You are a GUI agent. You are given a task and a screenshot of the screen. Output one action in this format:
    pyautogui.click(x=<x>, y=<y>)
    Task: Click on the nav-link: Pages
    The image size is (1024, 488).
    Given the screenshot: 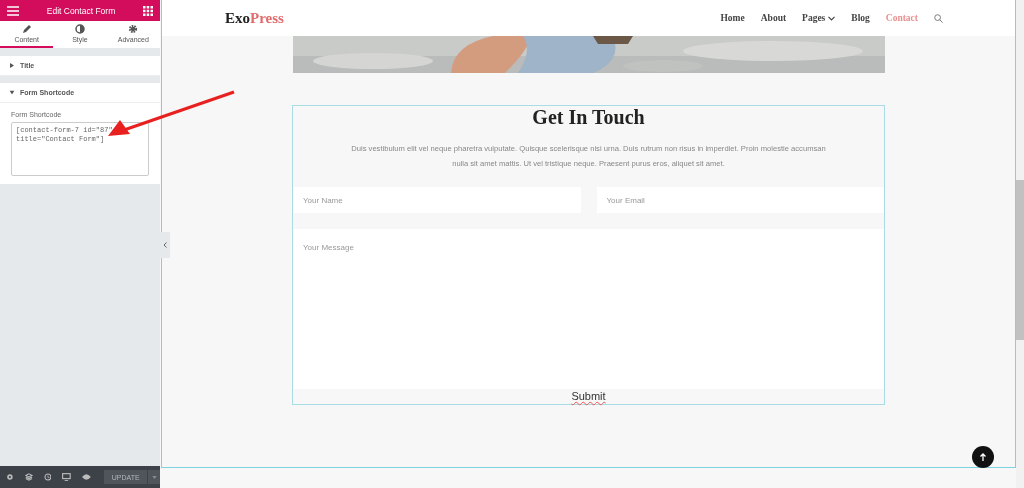 What is the action you would take?
    pyautogui.click(x=819, y=18)
    